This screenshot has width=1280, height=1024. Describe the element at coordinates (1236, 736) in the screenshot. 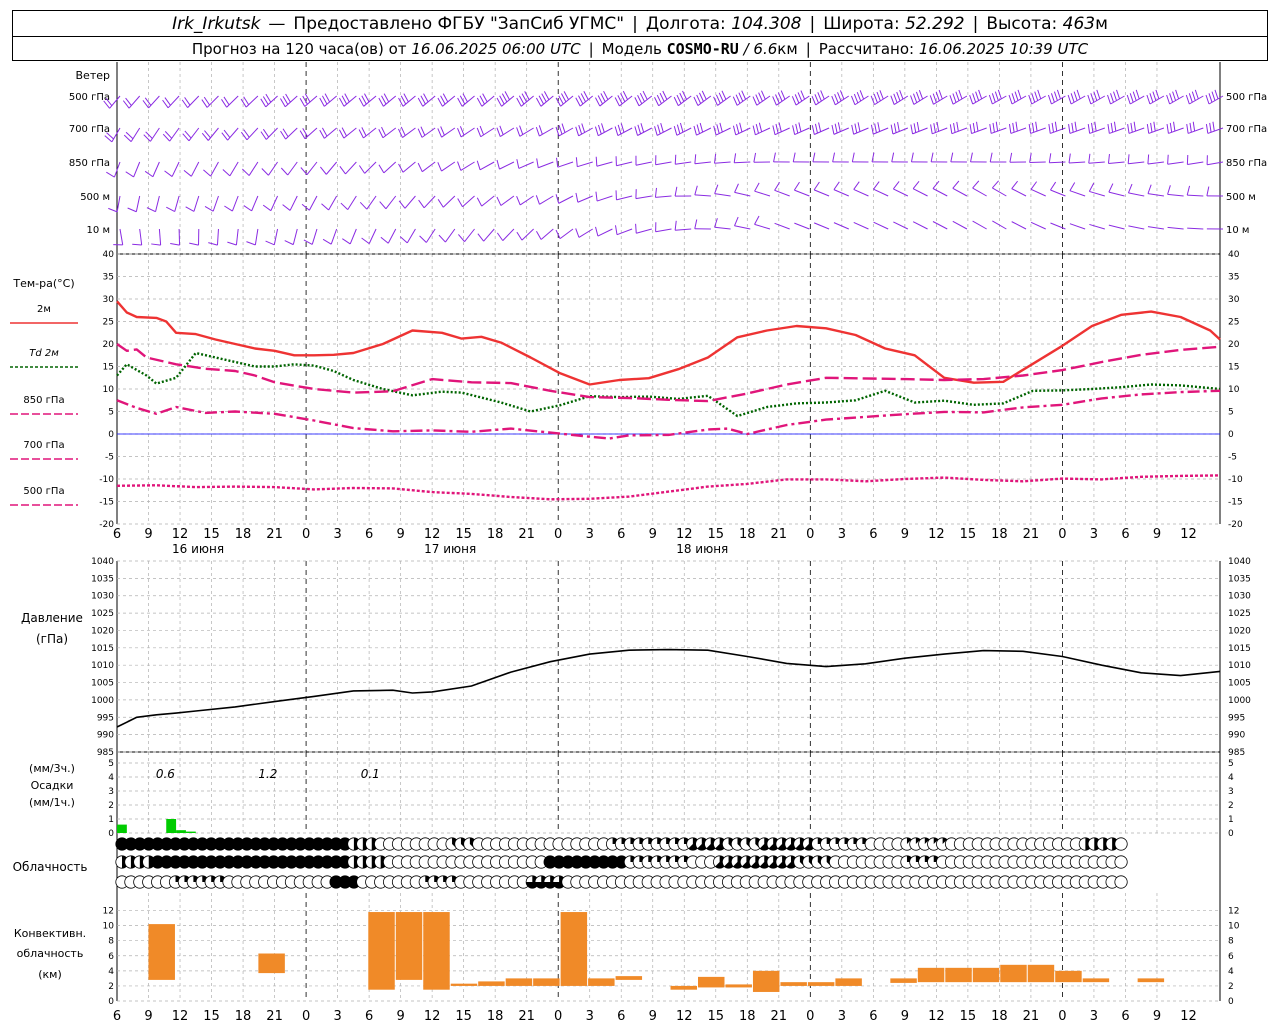

I see `y-tick-label-right: 990` at that location.